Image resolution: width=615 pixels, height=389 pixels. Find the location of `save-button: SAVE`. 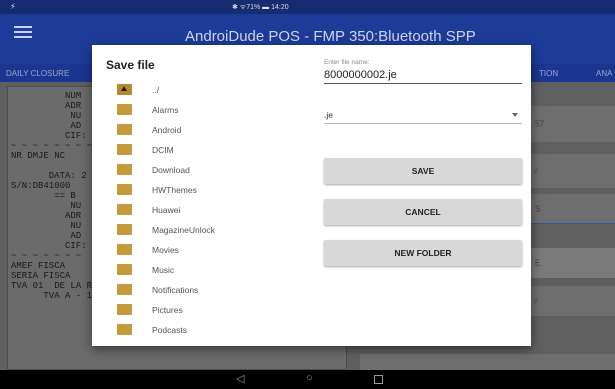

save-button: SAVE is located at coordinates (423, 171).